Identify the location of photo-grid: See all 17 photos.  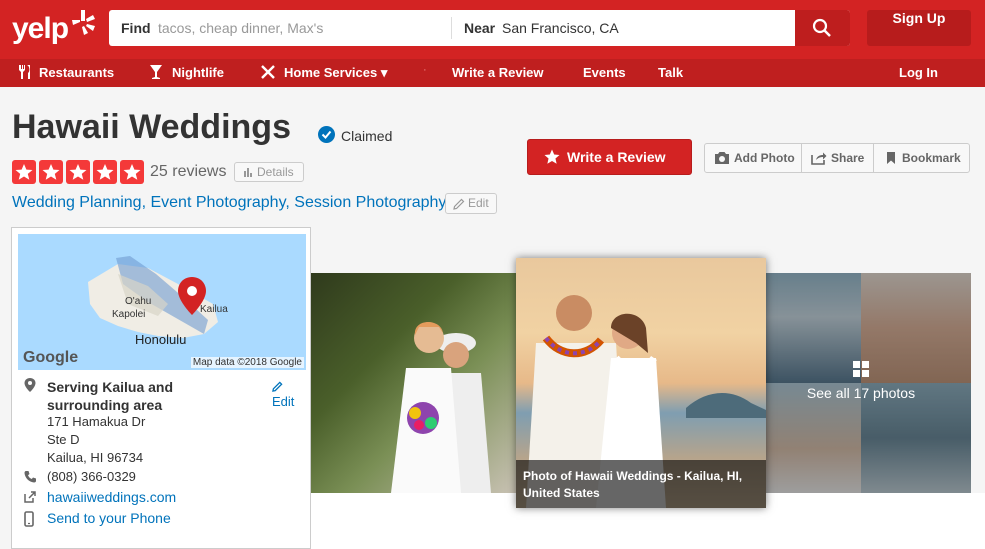
(868, 383).